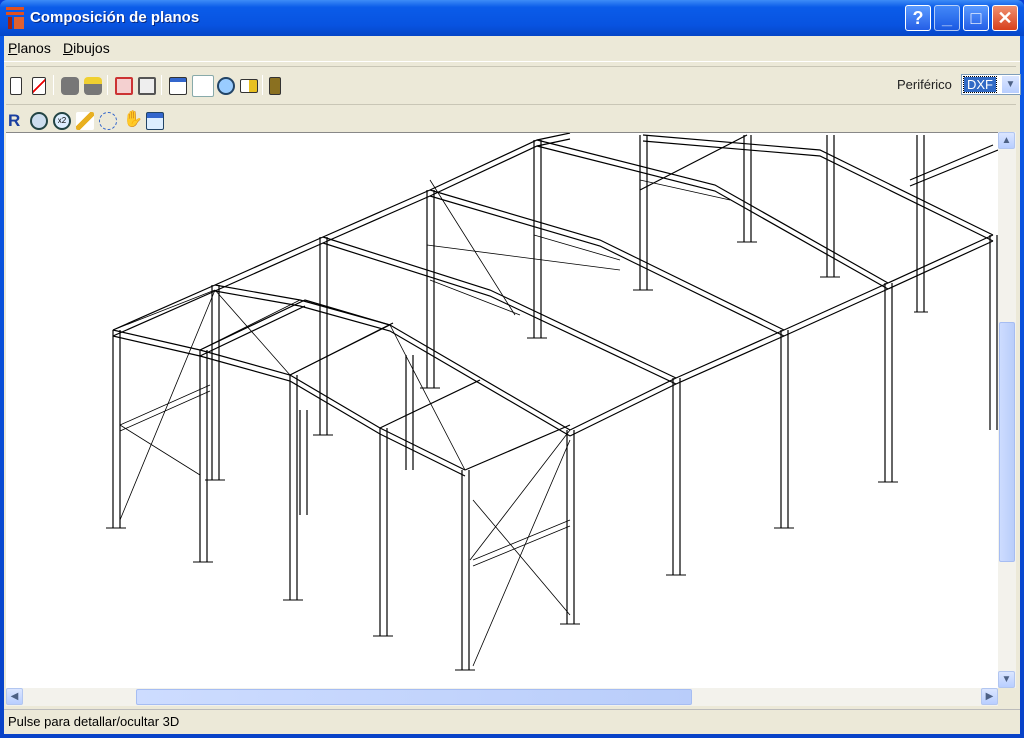  I want to click on scroll-down-button: ▼, so click(1006, 679).